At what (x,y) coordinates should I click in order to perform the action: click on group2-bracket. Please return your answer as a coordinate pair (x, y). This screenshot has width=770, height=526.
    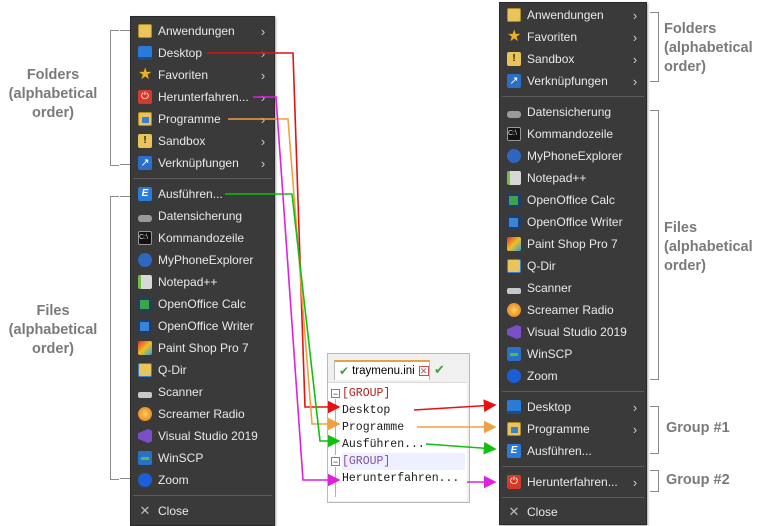
    Looking at the image, I should click on (654, 481).